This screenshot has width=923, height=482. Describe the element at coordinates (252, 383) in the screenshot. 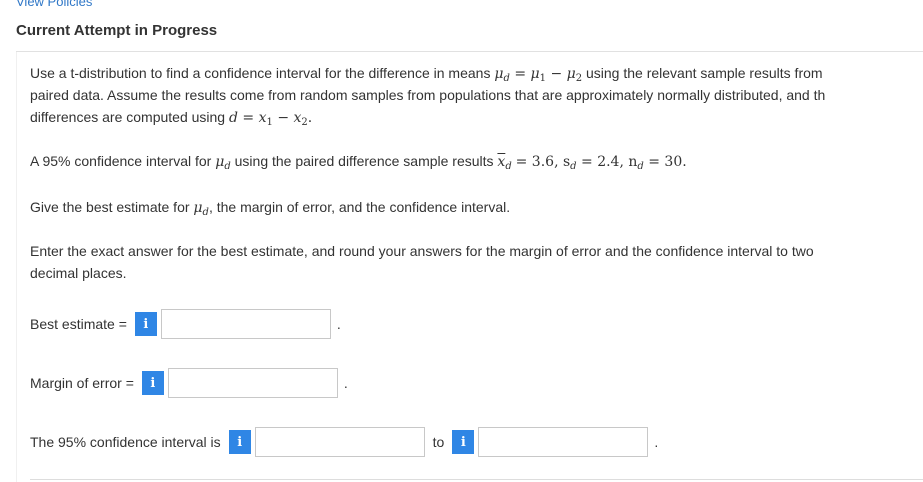

I see `margin-of-error-input` at that location.